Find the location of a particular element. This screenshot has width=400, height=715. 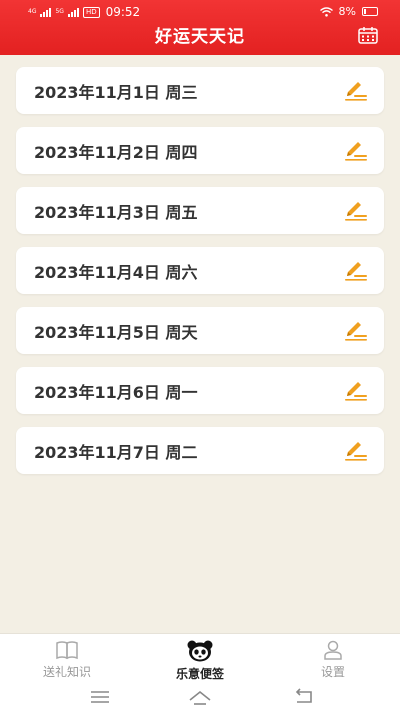

signal-2-label: 5G is located at coordinates (59, 11).